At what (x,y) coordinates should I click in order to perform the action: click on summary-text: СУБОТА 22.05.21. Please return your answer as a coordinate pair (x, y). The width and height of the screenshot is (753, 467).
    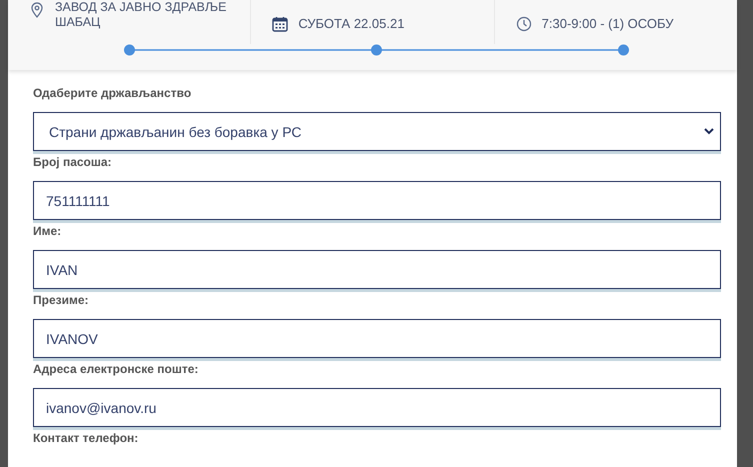
    Looking at the image, I should click on (351, 23).